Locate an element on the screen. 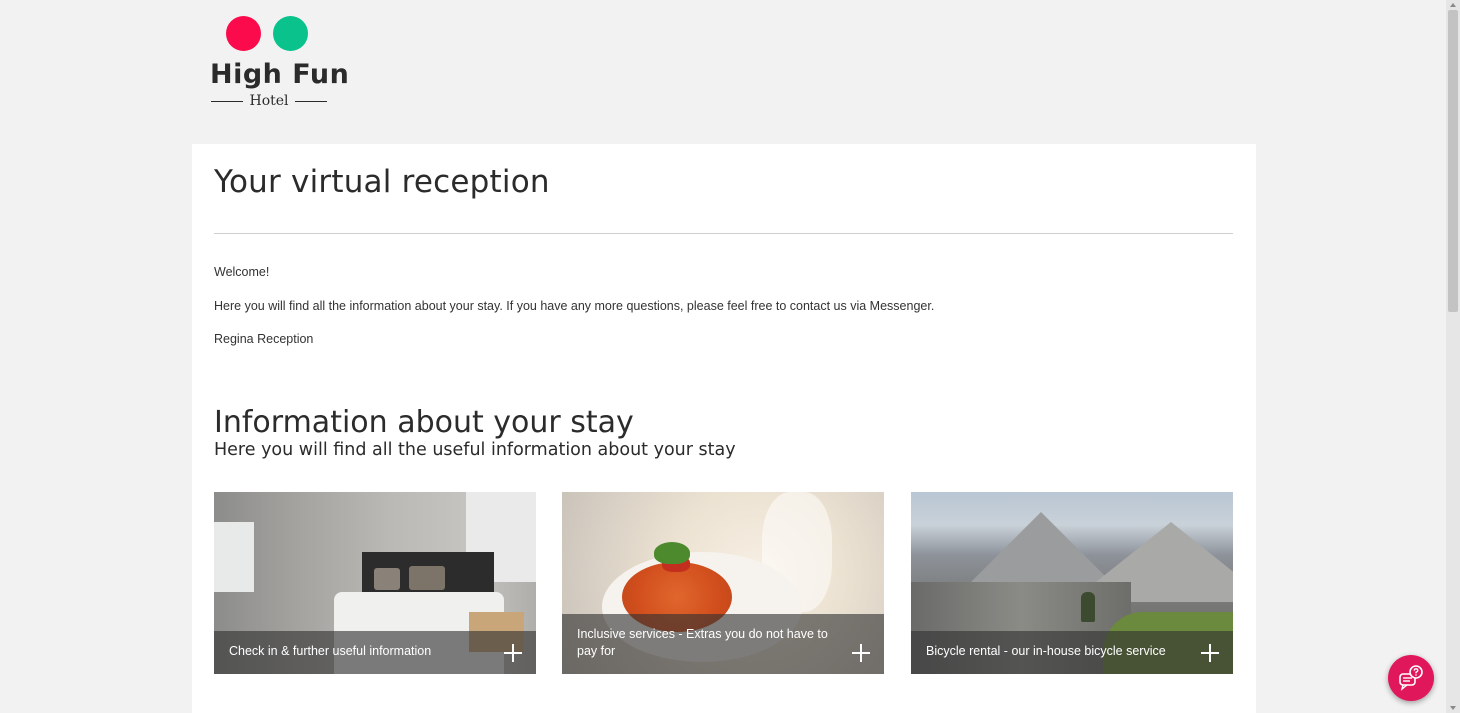 The height and width of the screenshot is (713, 1460). chat-button is located at coordinates (1411, 678).